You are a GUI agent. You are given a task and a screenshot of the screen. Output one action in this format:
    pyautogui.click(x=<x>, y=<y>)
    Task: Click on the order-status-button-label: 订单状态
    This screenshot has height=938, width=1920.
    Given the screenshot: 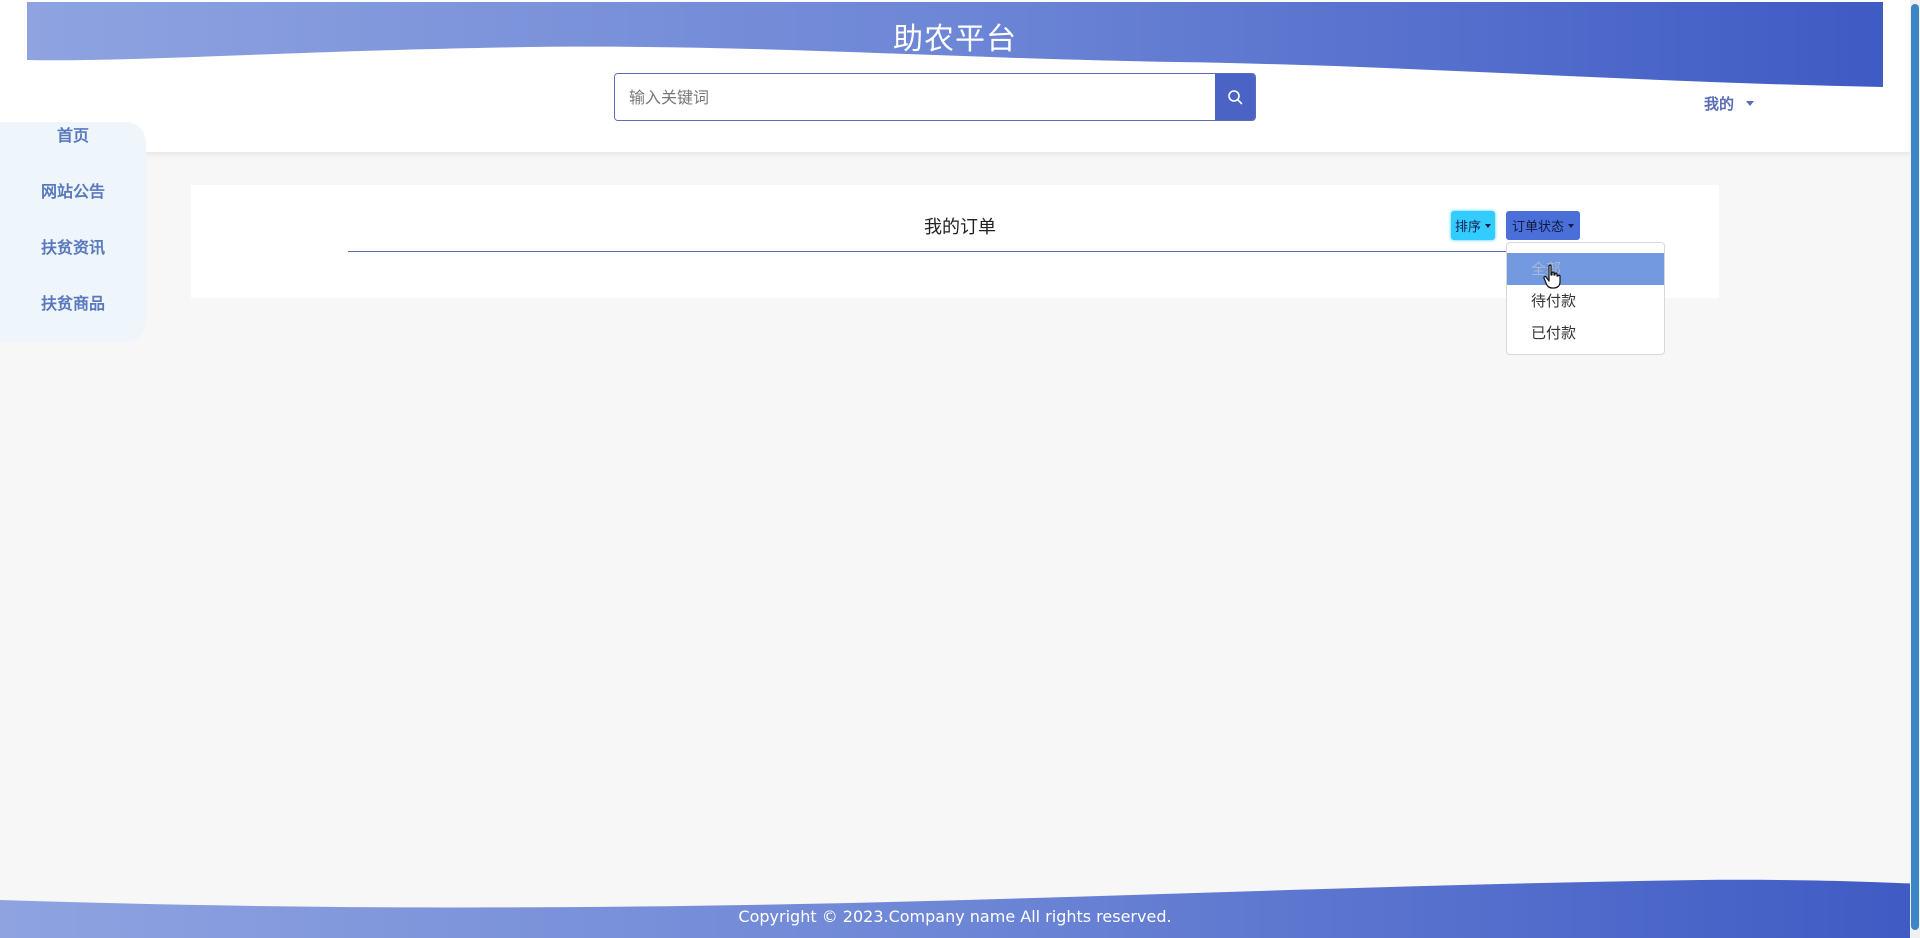 What is the action you would take?
    pyautogui.click(x=1538, y=226)
    